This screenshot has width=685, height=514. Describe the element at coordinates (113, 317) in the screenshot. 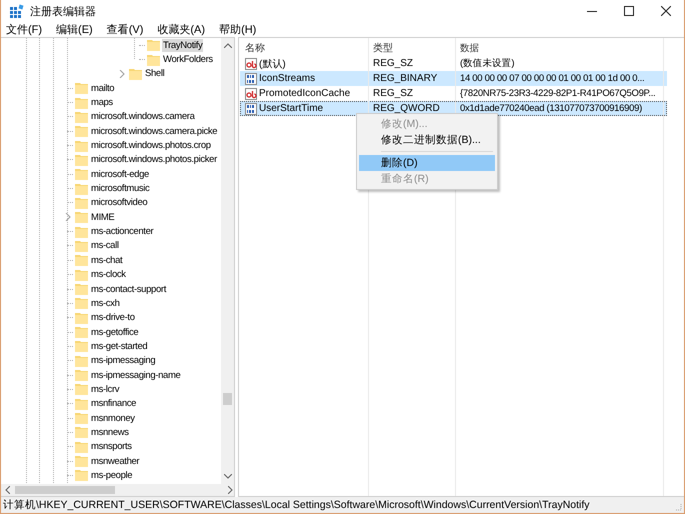

I see `tree-item: ms-drive-to` at that location.